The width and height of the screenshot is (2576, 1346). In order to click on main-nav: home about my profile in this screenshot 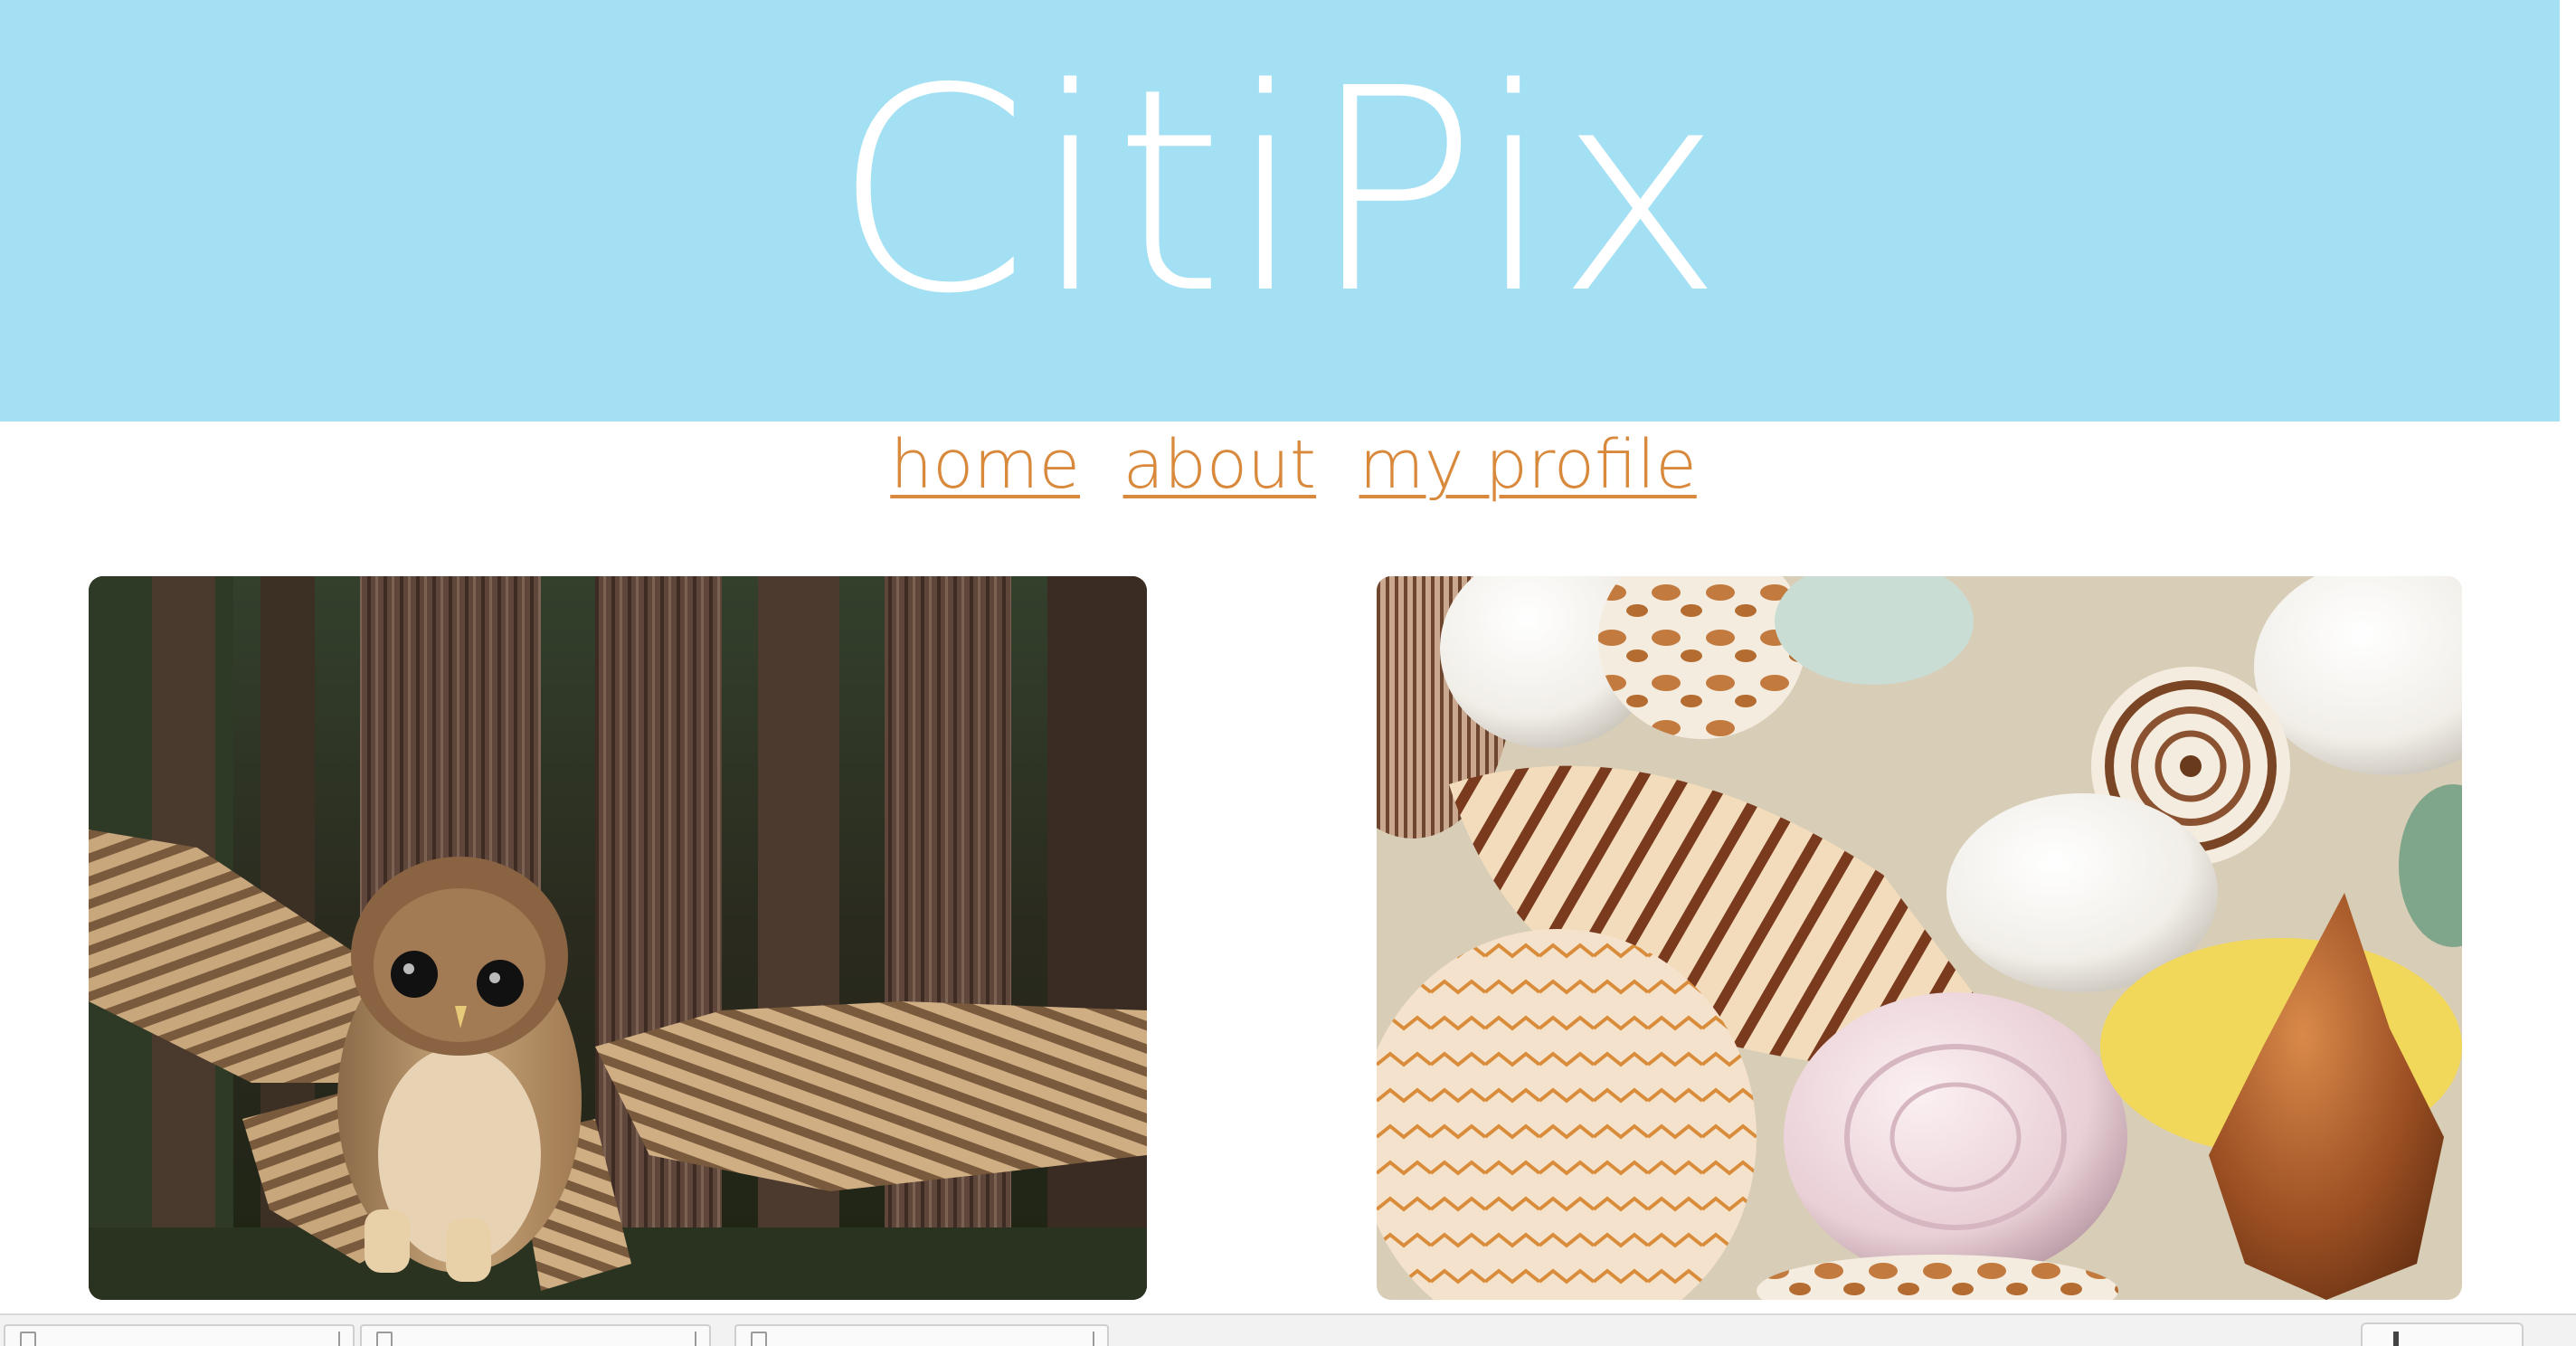, I will do `click(1288, 465)`.